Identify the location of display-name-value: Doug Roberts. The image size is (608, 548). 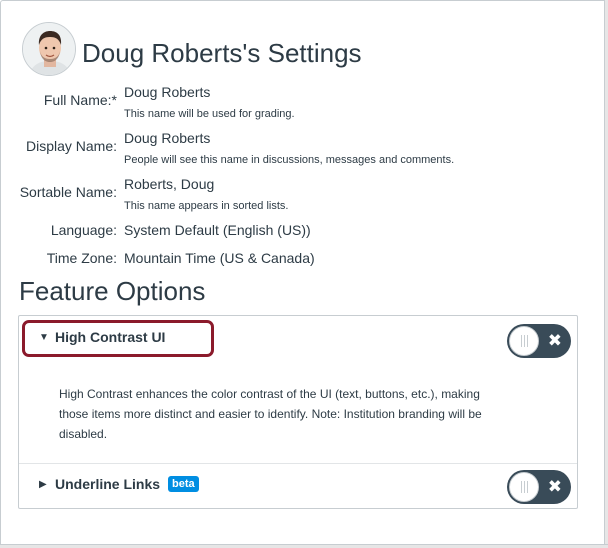
(167, 138).